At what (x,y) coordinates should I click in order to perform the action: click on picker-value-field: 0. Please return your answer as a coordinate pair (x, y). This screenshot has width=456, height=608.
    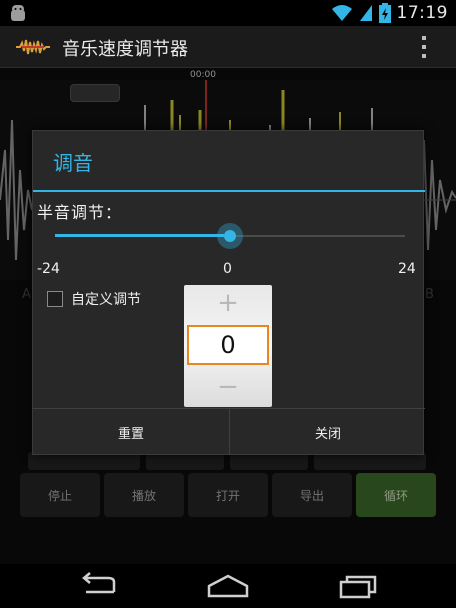
    Looking at the image, I should click on (228, 345).